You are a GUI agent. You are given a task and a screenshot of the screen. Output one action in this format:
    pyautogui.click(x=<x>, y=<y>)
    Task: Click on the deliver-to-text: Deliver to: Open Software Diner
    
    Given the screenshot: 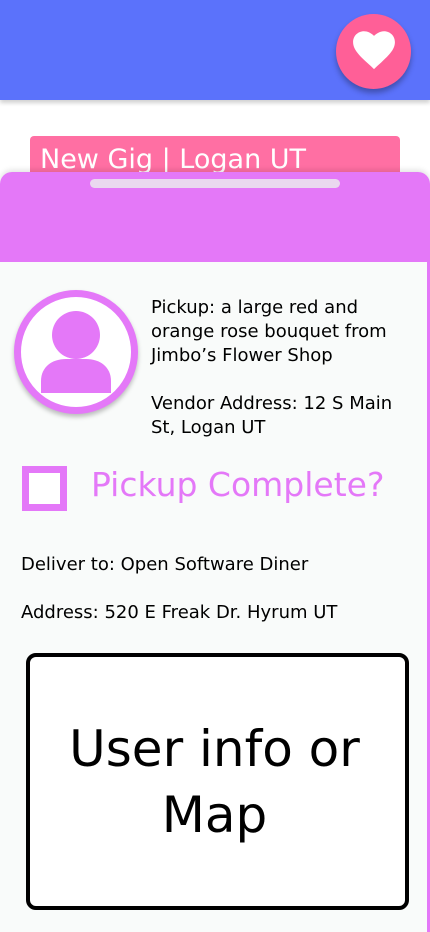 What is the action you would take?
    pyautogui.click(x=165, y=564)
    